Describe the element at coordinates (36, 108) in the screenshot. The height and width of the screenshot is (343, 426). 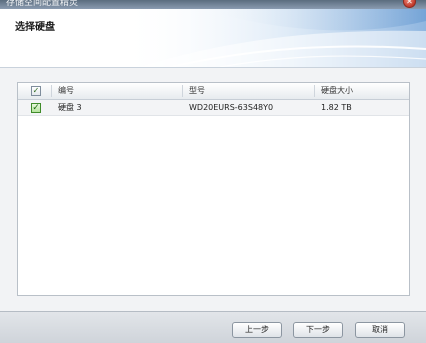
I see `row-checkbox: ✓` at that location.